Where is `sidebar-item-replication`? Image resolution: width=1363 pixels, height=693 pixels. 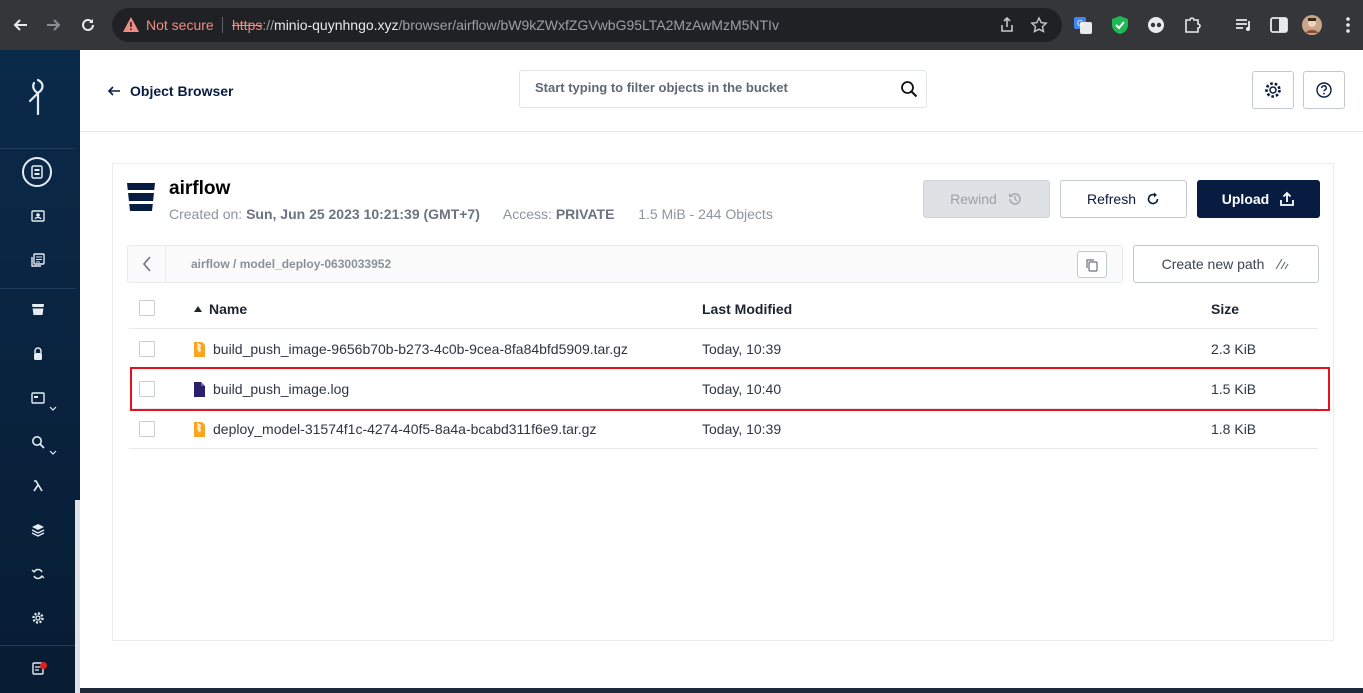
sidebar-item-replication is located at coordinates (38, 574).